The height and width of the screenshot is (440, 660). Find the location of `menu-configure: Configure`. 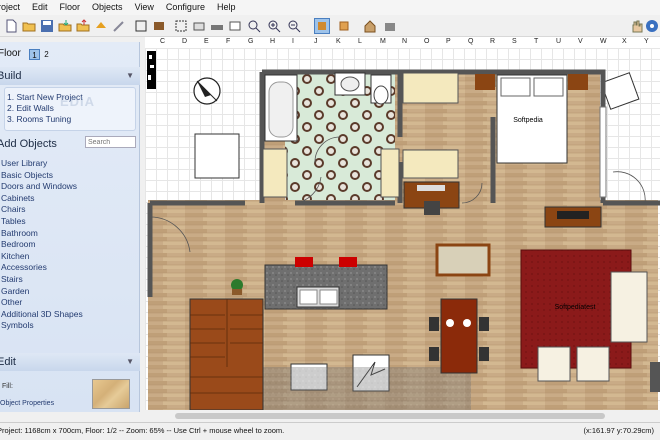

menu-configure: Configure is located at coordinates (185, 7).